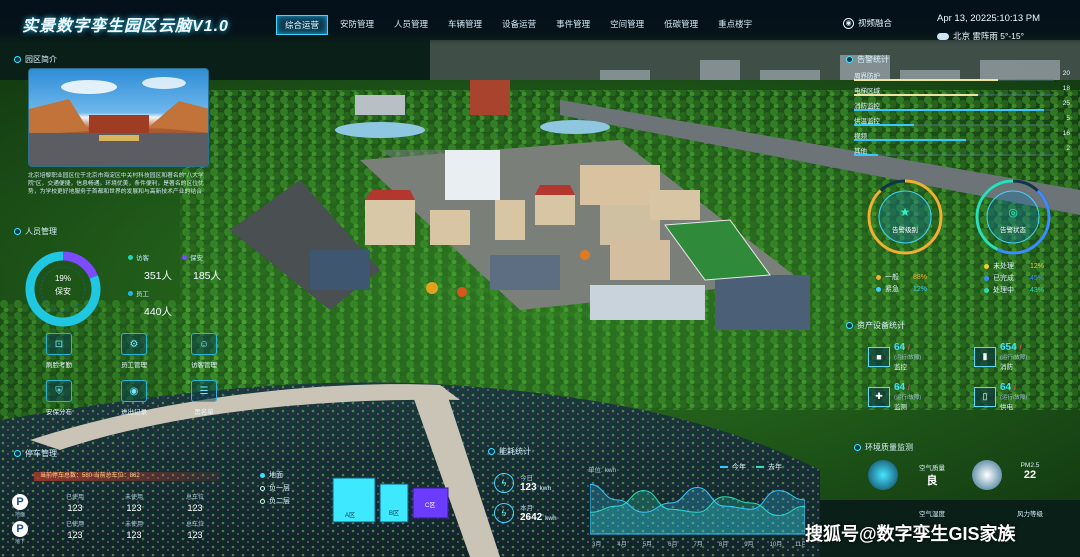  What do you see at coordinates (627, 25) in the screenshot?
I see `tab-space: 空间管理` at bounding box center [627, 25].